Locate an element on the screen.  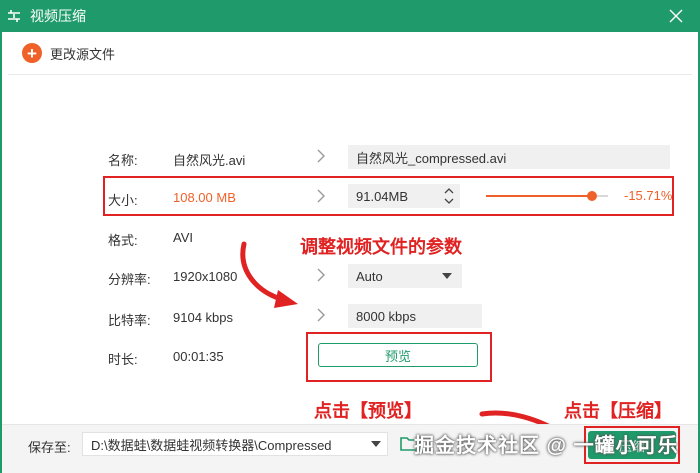
app-logo-icon is located at coordinates (14, 16).